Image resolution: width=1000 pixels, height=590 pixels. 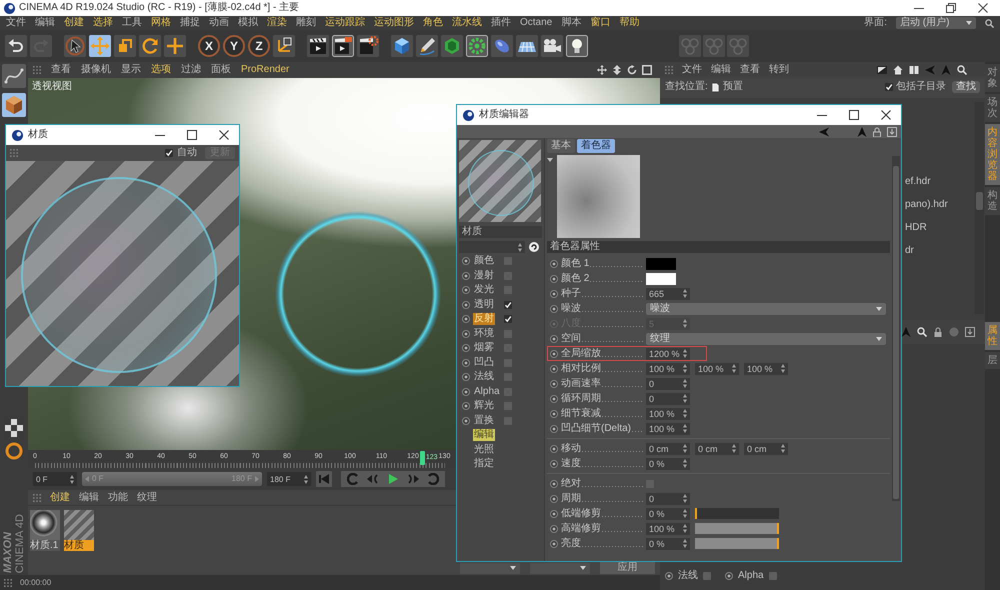 I want to click on channel-item: 颜色, so click(x=484, y=261).